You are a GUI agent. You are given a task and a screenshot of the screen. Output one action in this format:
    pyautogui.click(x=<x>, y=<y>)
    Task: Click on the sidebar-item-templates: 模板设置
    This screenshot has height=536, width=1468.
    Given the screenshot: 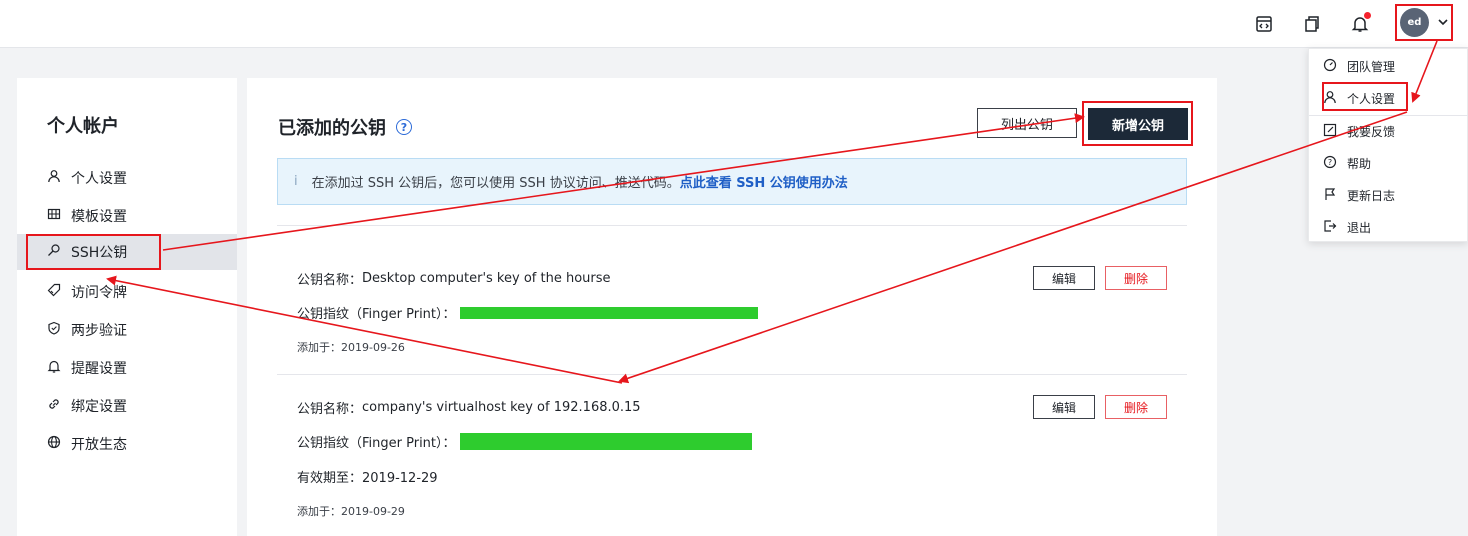 What is the action you would take?
    pyautogui.click(x=127, y=216)
    